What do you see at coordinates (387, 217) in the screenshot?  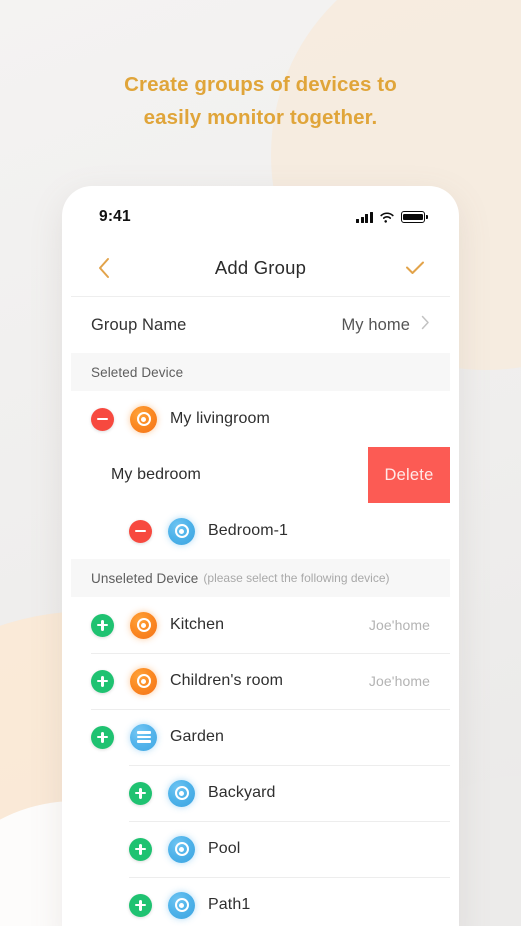 I see `wifi-icon` at bounding box center [387, 217].